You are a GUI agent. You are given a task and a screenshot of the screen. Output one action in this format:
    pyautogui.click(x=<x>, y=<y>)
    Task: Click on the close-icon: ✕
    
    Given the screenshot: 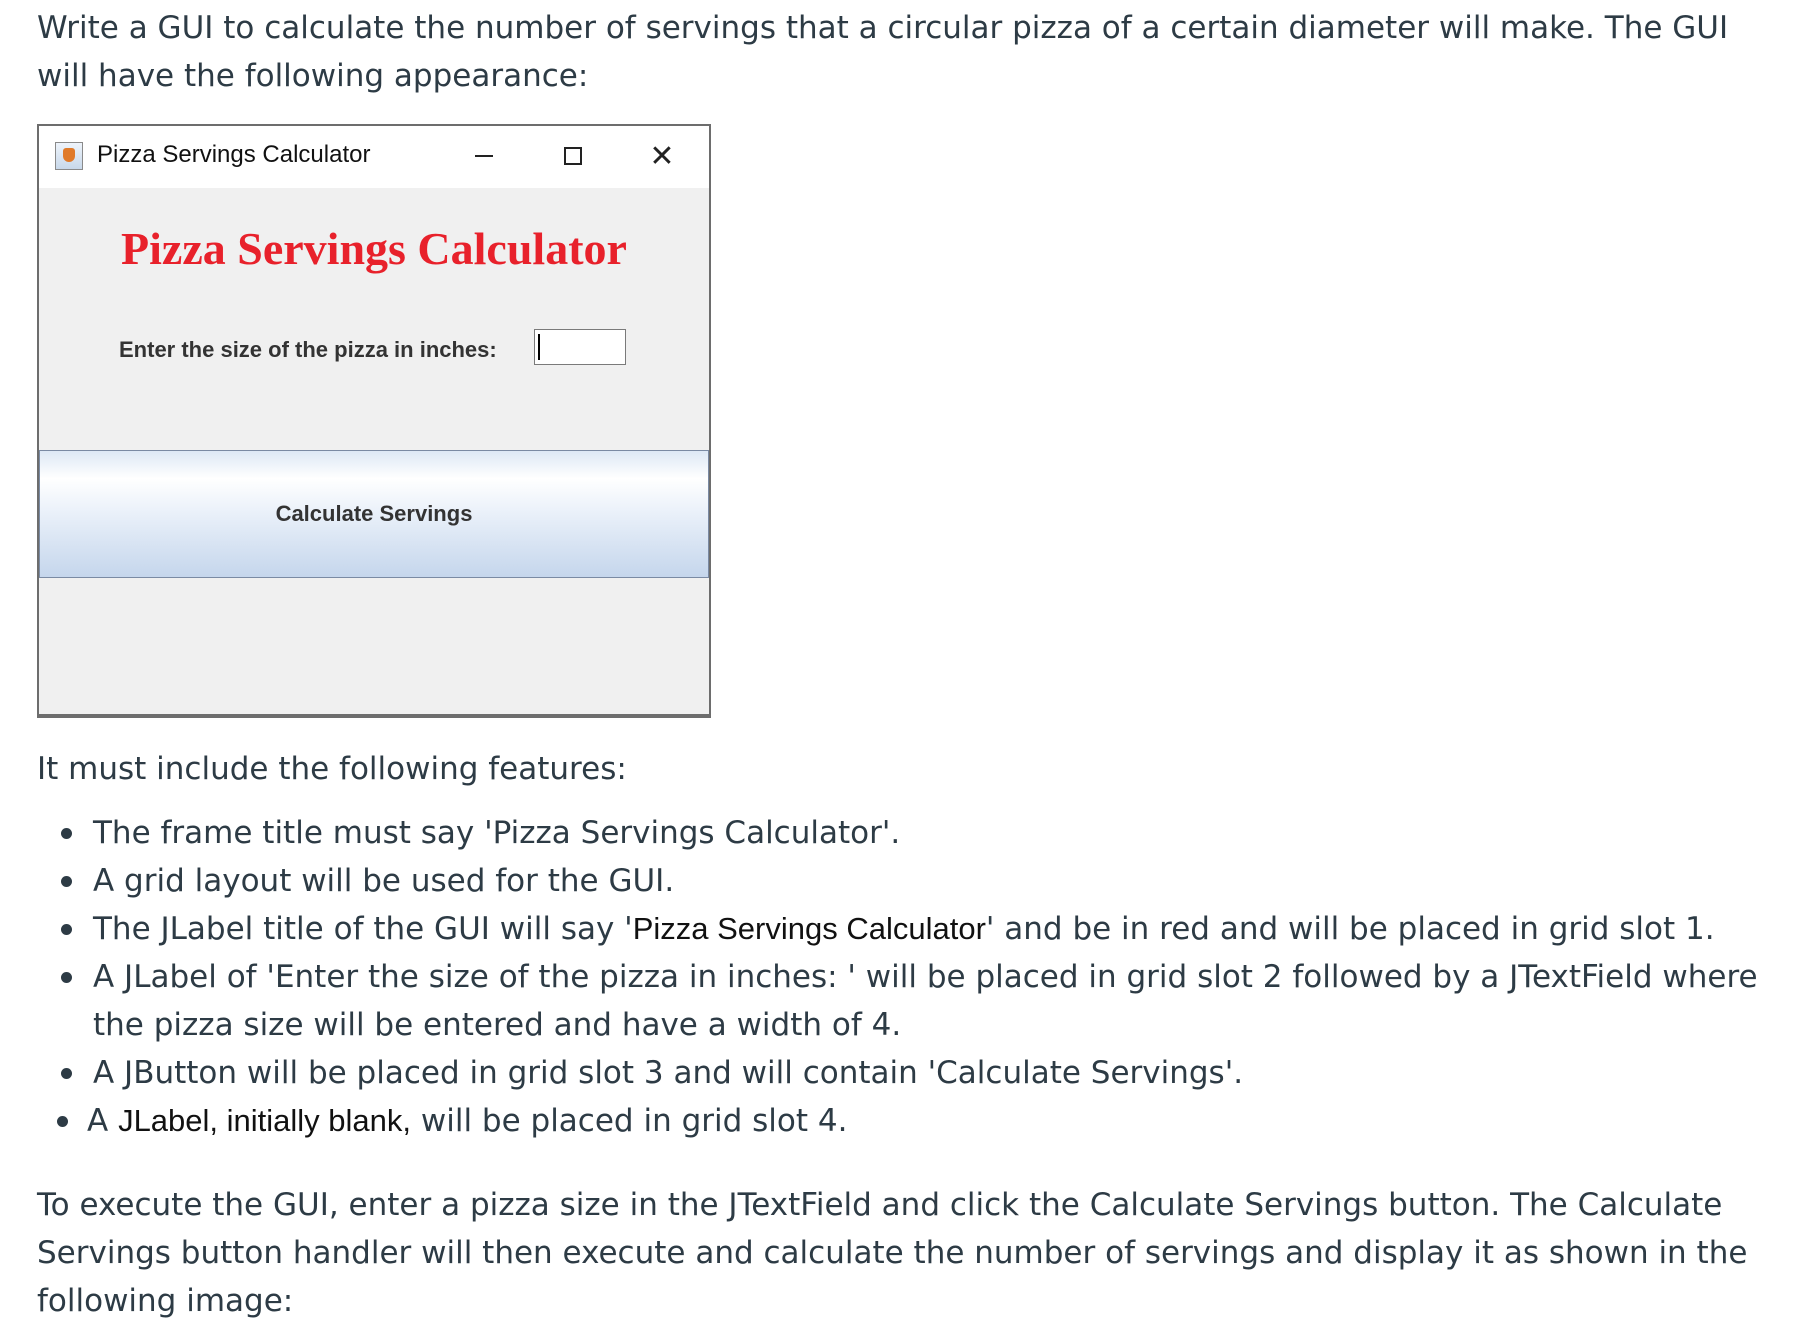 What is the action you would take?
    pyautogui.click(x=662, y=156)
    